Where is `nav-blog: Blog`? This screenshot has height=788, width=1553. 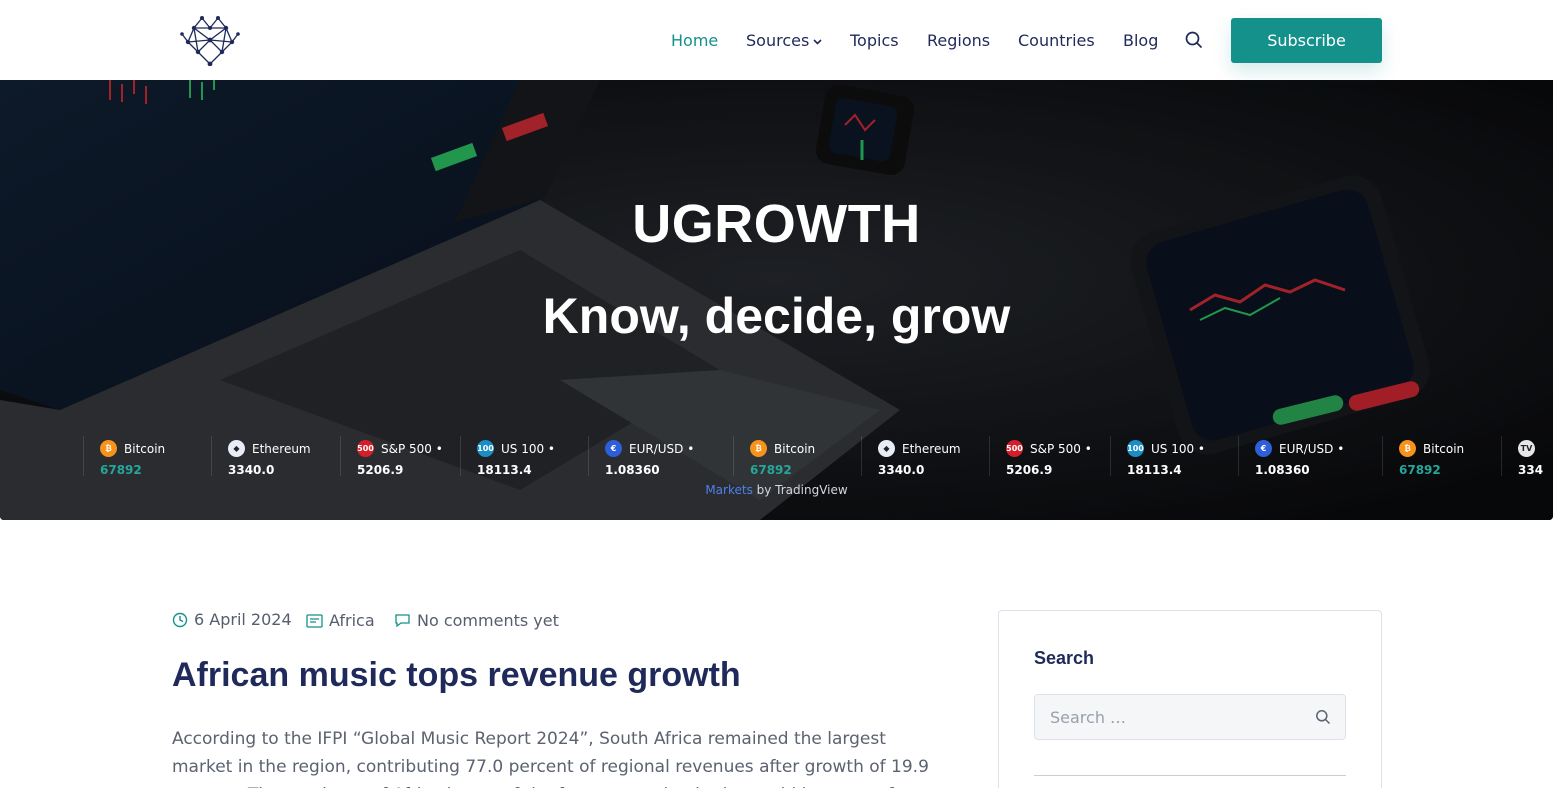
nav-blog: Blog is located at coordinates (1140, 40).